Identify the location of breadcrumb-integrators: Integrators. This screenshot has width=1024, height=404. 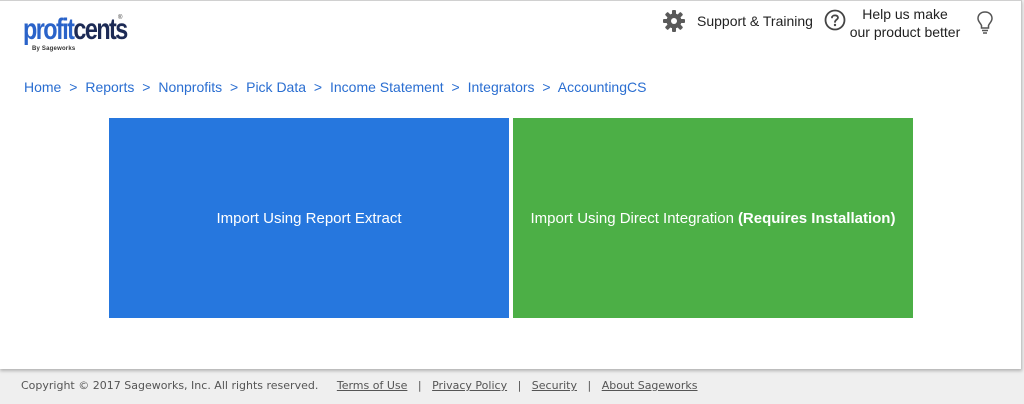
(501, 87).